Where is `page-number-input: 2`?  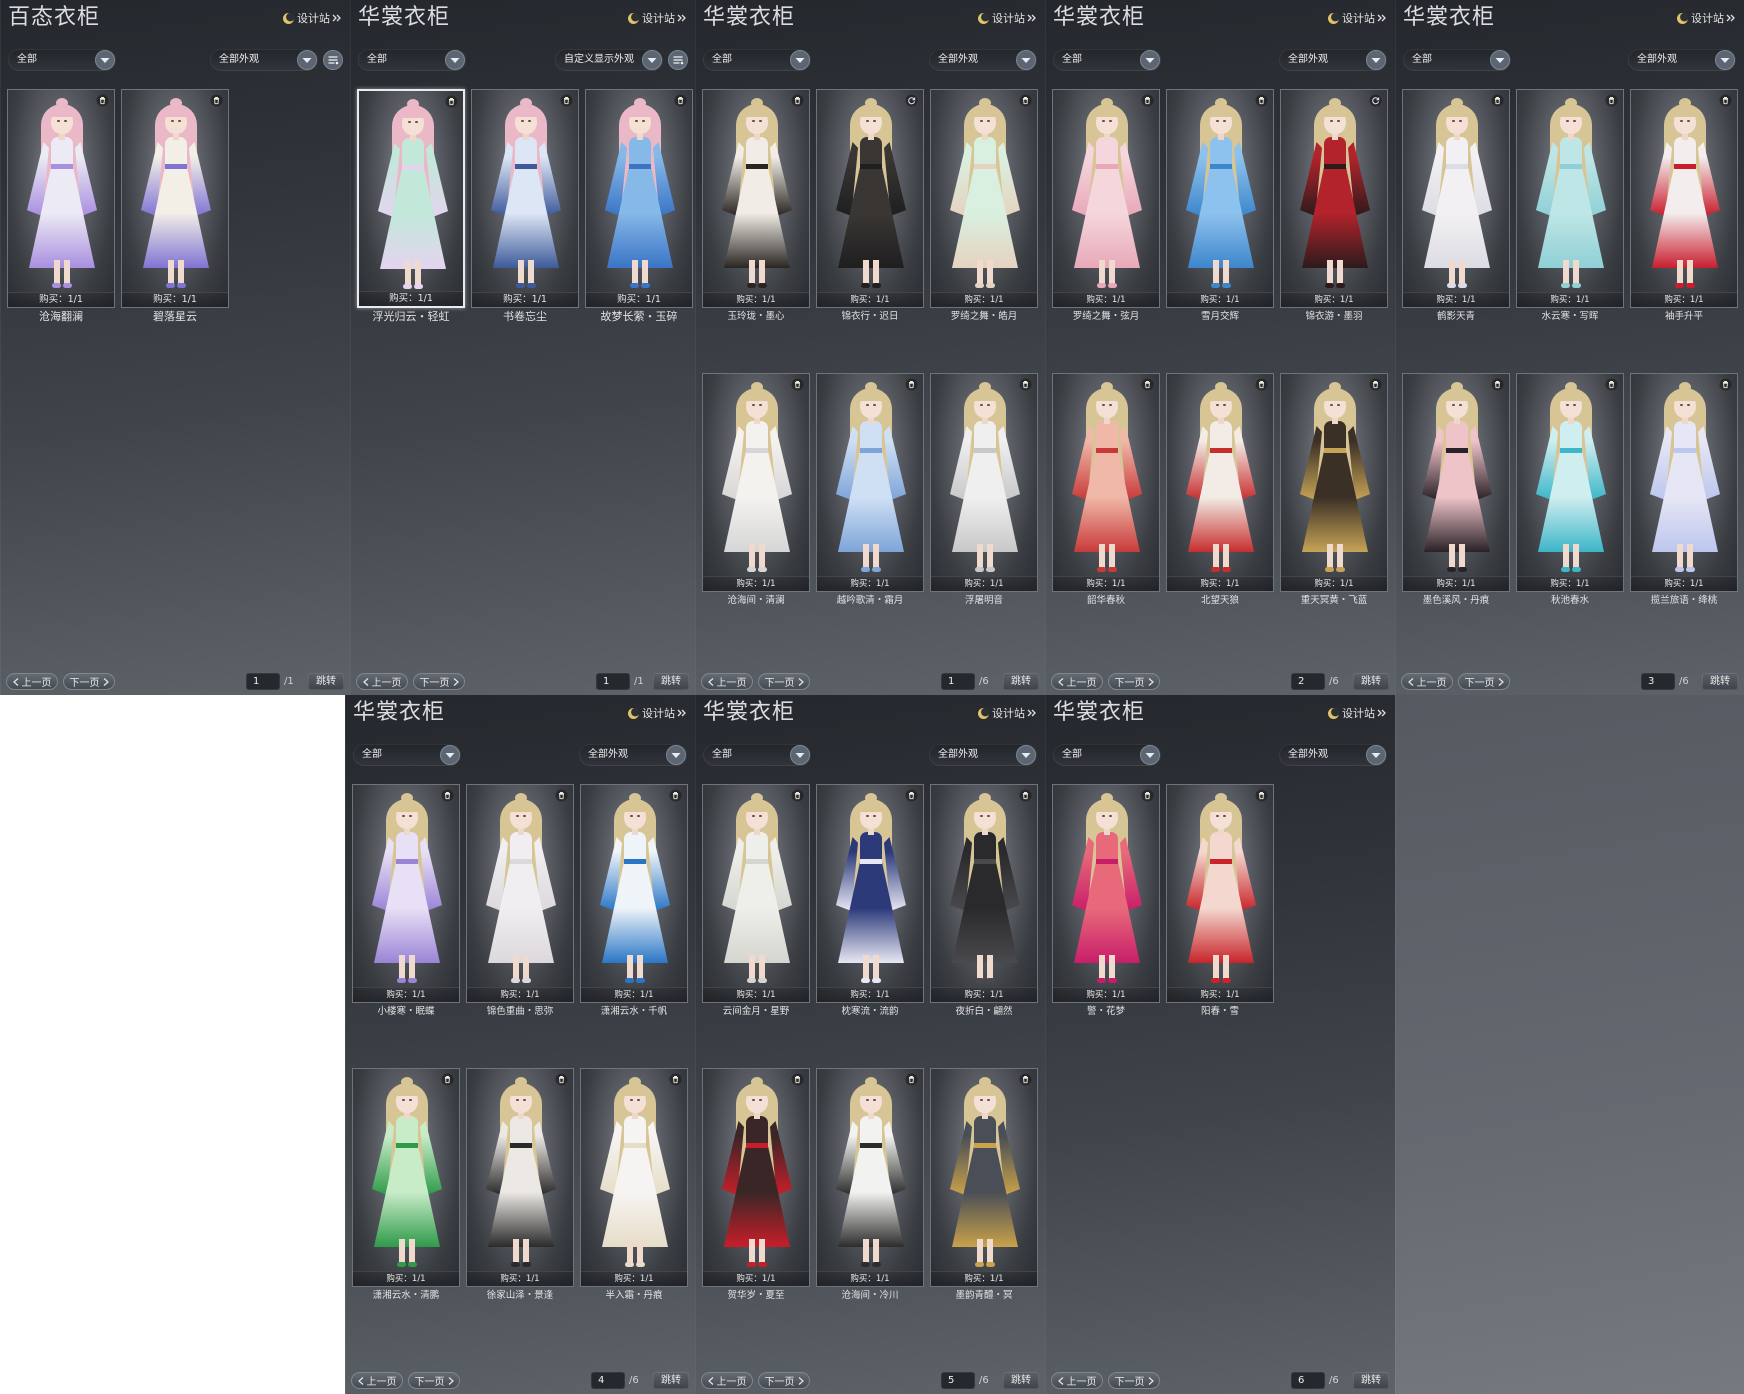 page-number-input: 2 is located at coordinates (1308, 681).